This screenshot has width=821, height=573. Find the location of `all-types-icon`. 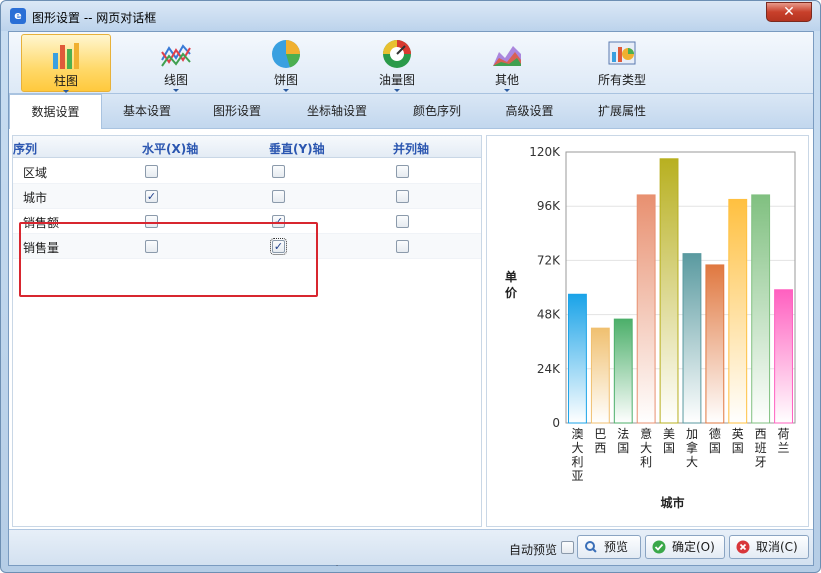

all-types-icon is located at coordinates (622, 53).